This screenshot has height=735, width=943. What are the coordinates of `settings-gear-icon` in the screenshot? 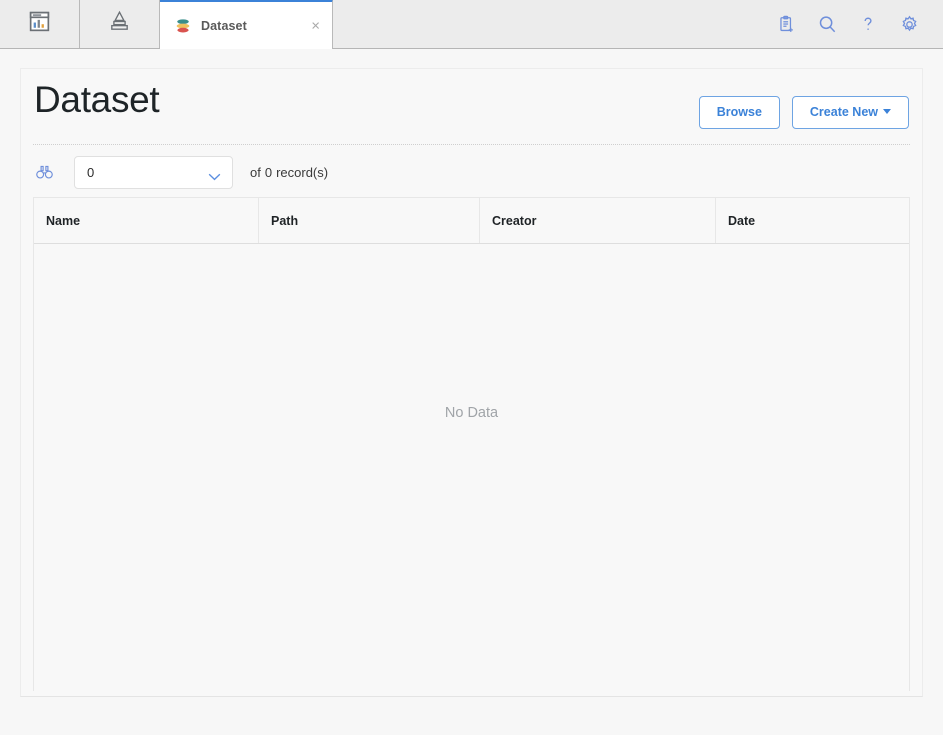 It's located at (909, 24).